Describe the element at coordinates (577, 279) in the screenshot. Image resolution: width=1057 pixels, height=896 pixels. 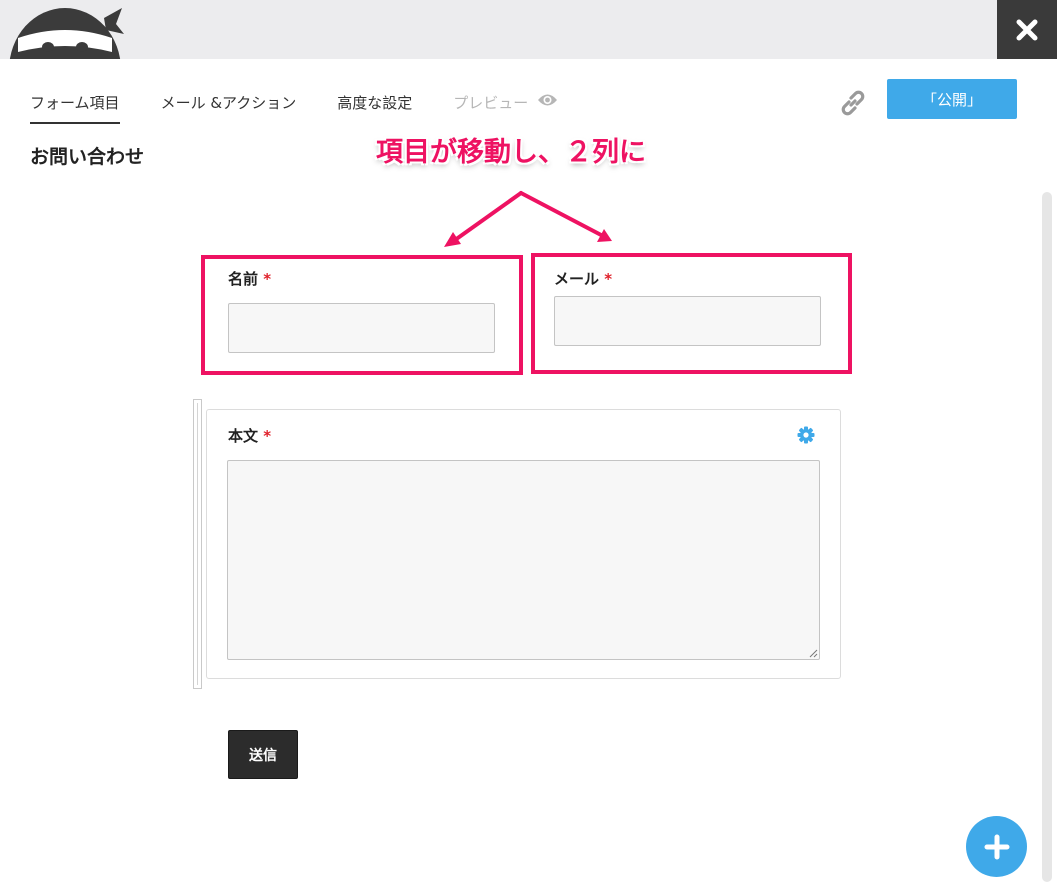
I see `field-label-text: メール` at that location.